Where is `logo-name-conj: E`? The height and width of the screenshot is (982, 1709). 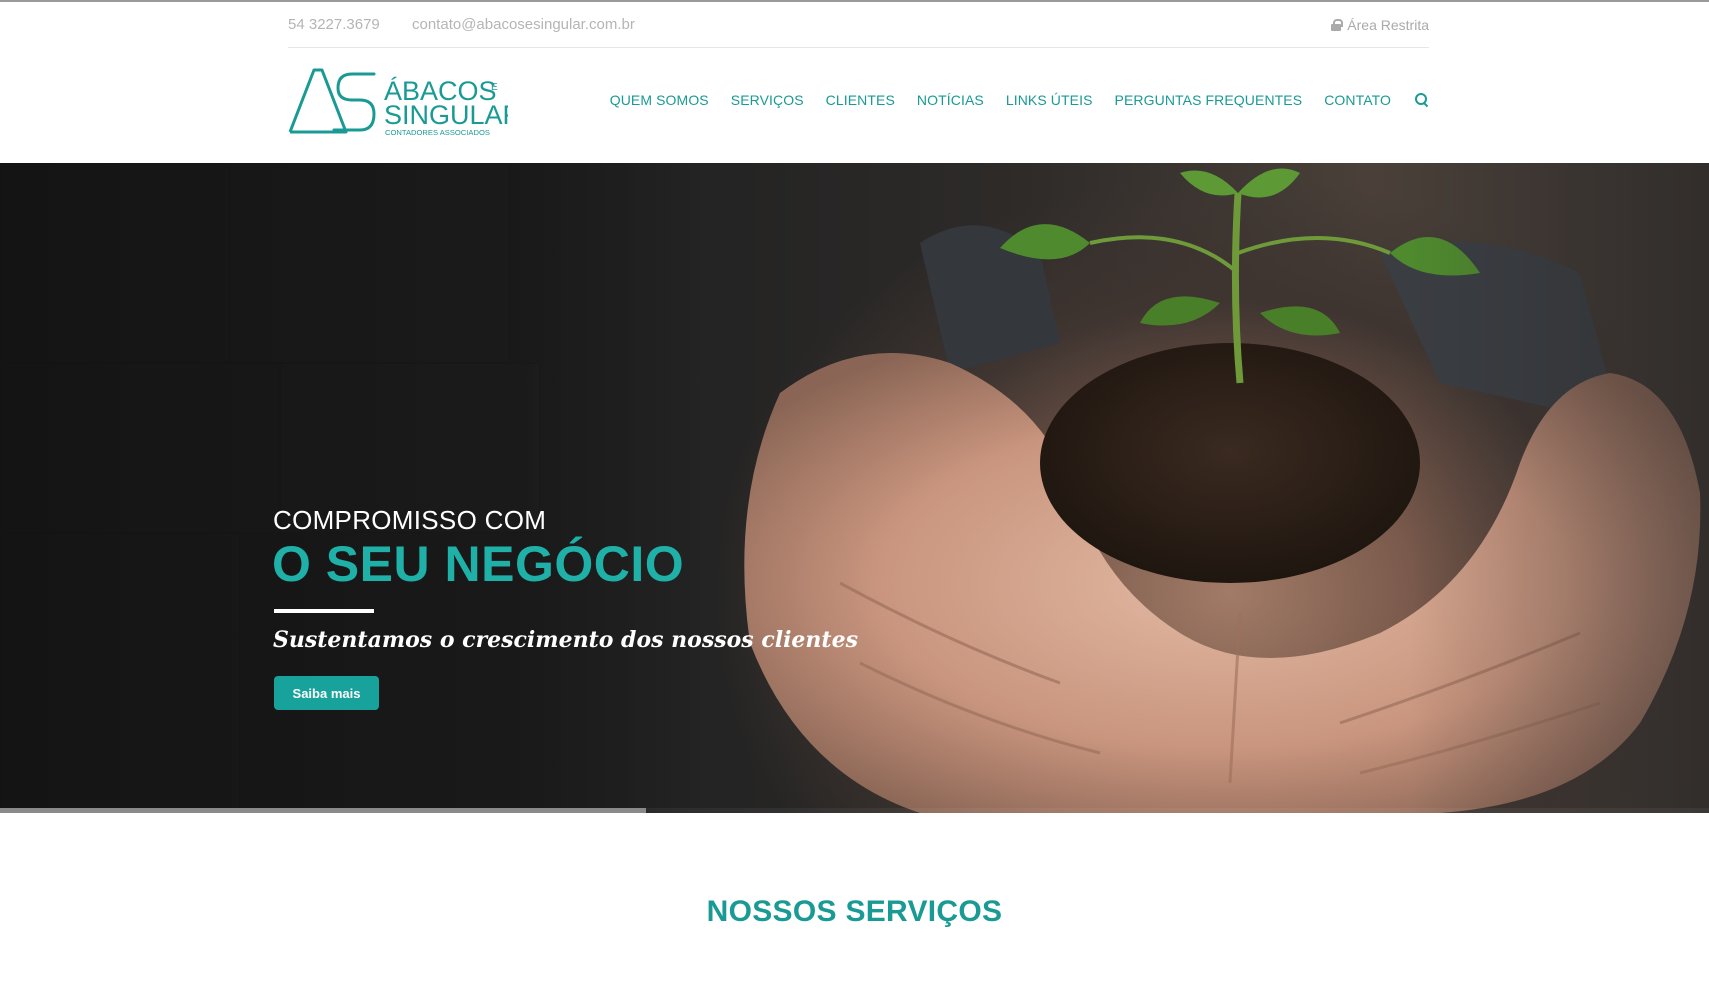
logo-name-conj: E is located at coordinates (494, 87).